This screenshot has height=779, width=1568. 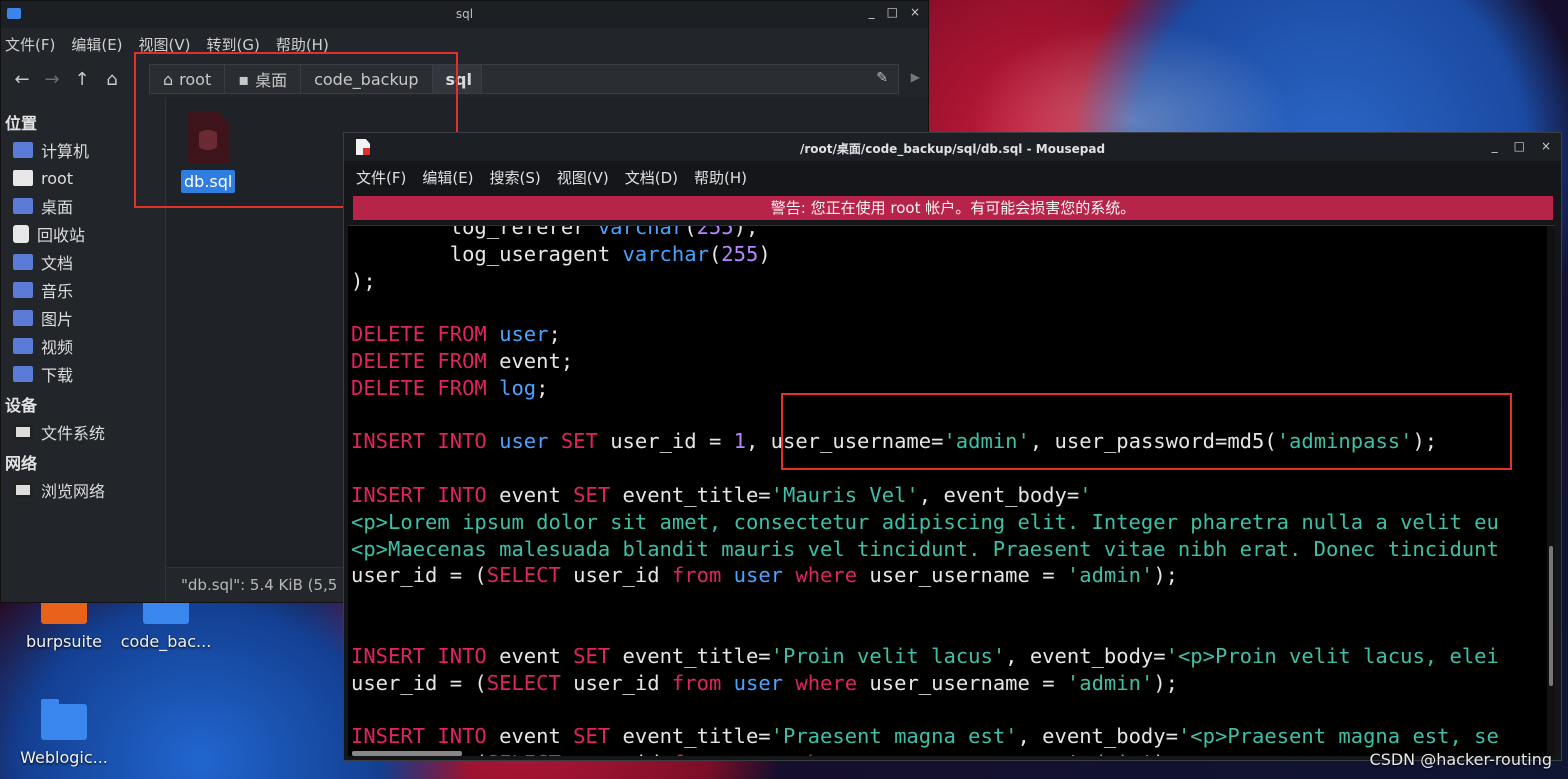 I want to click on sidebar-item-pictures: 图片, so click(x=83, y=318).